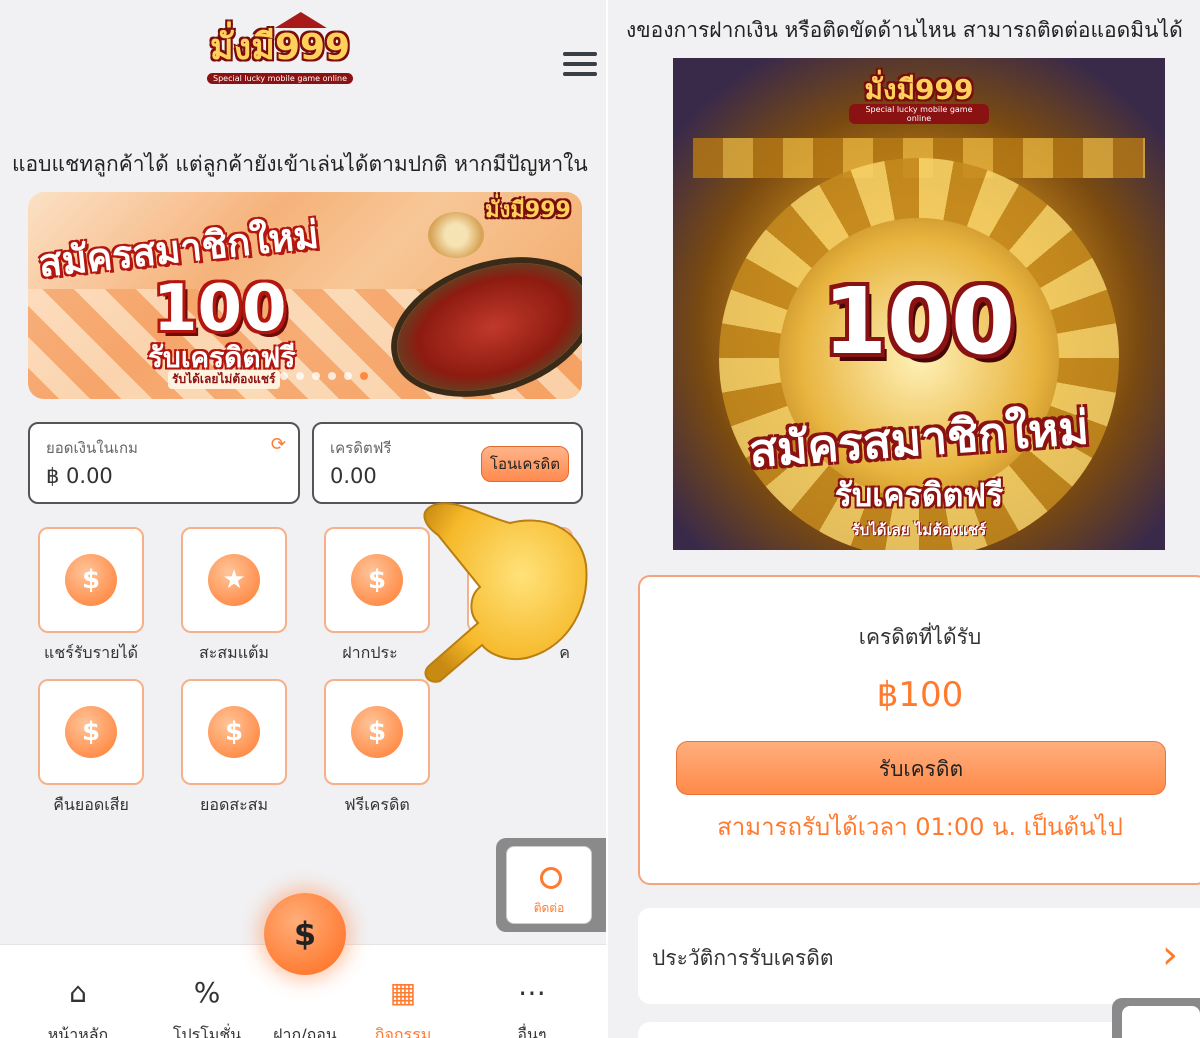 This screenshot has width=1200, height=1038. I want to click on free-credit-card: เครดิตฟรี 0.00 โอนเครดิต, so click(447, 463).